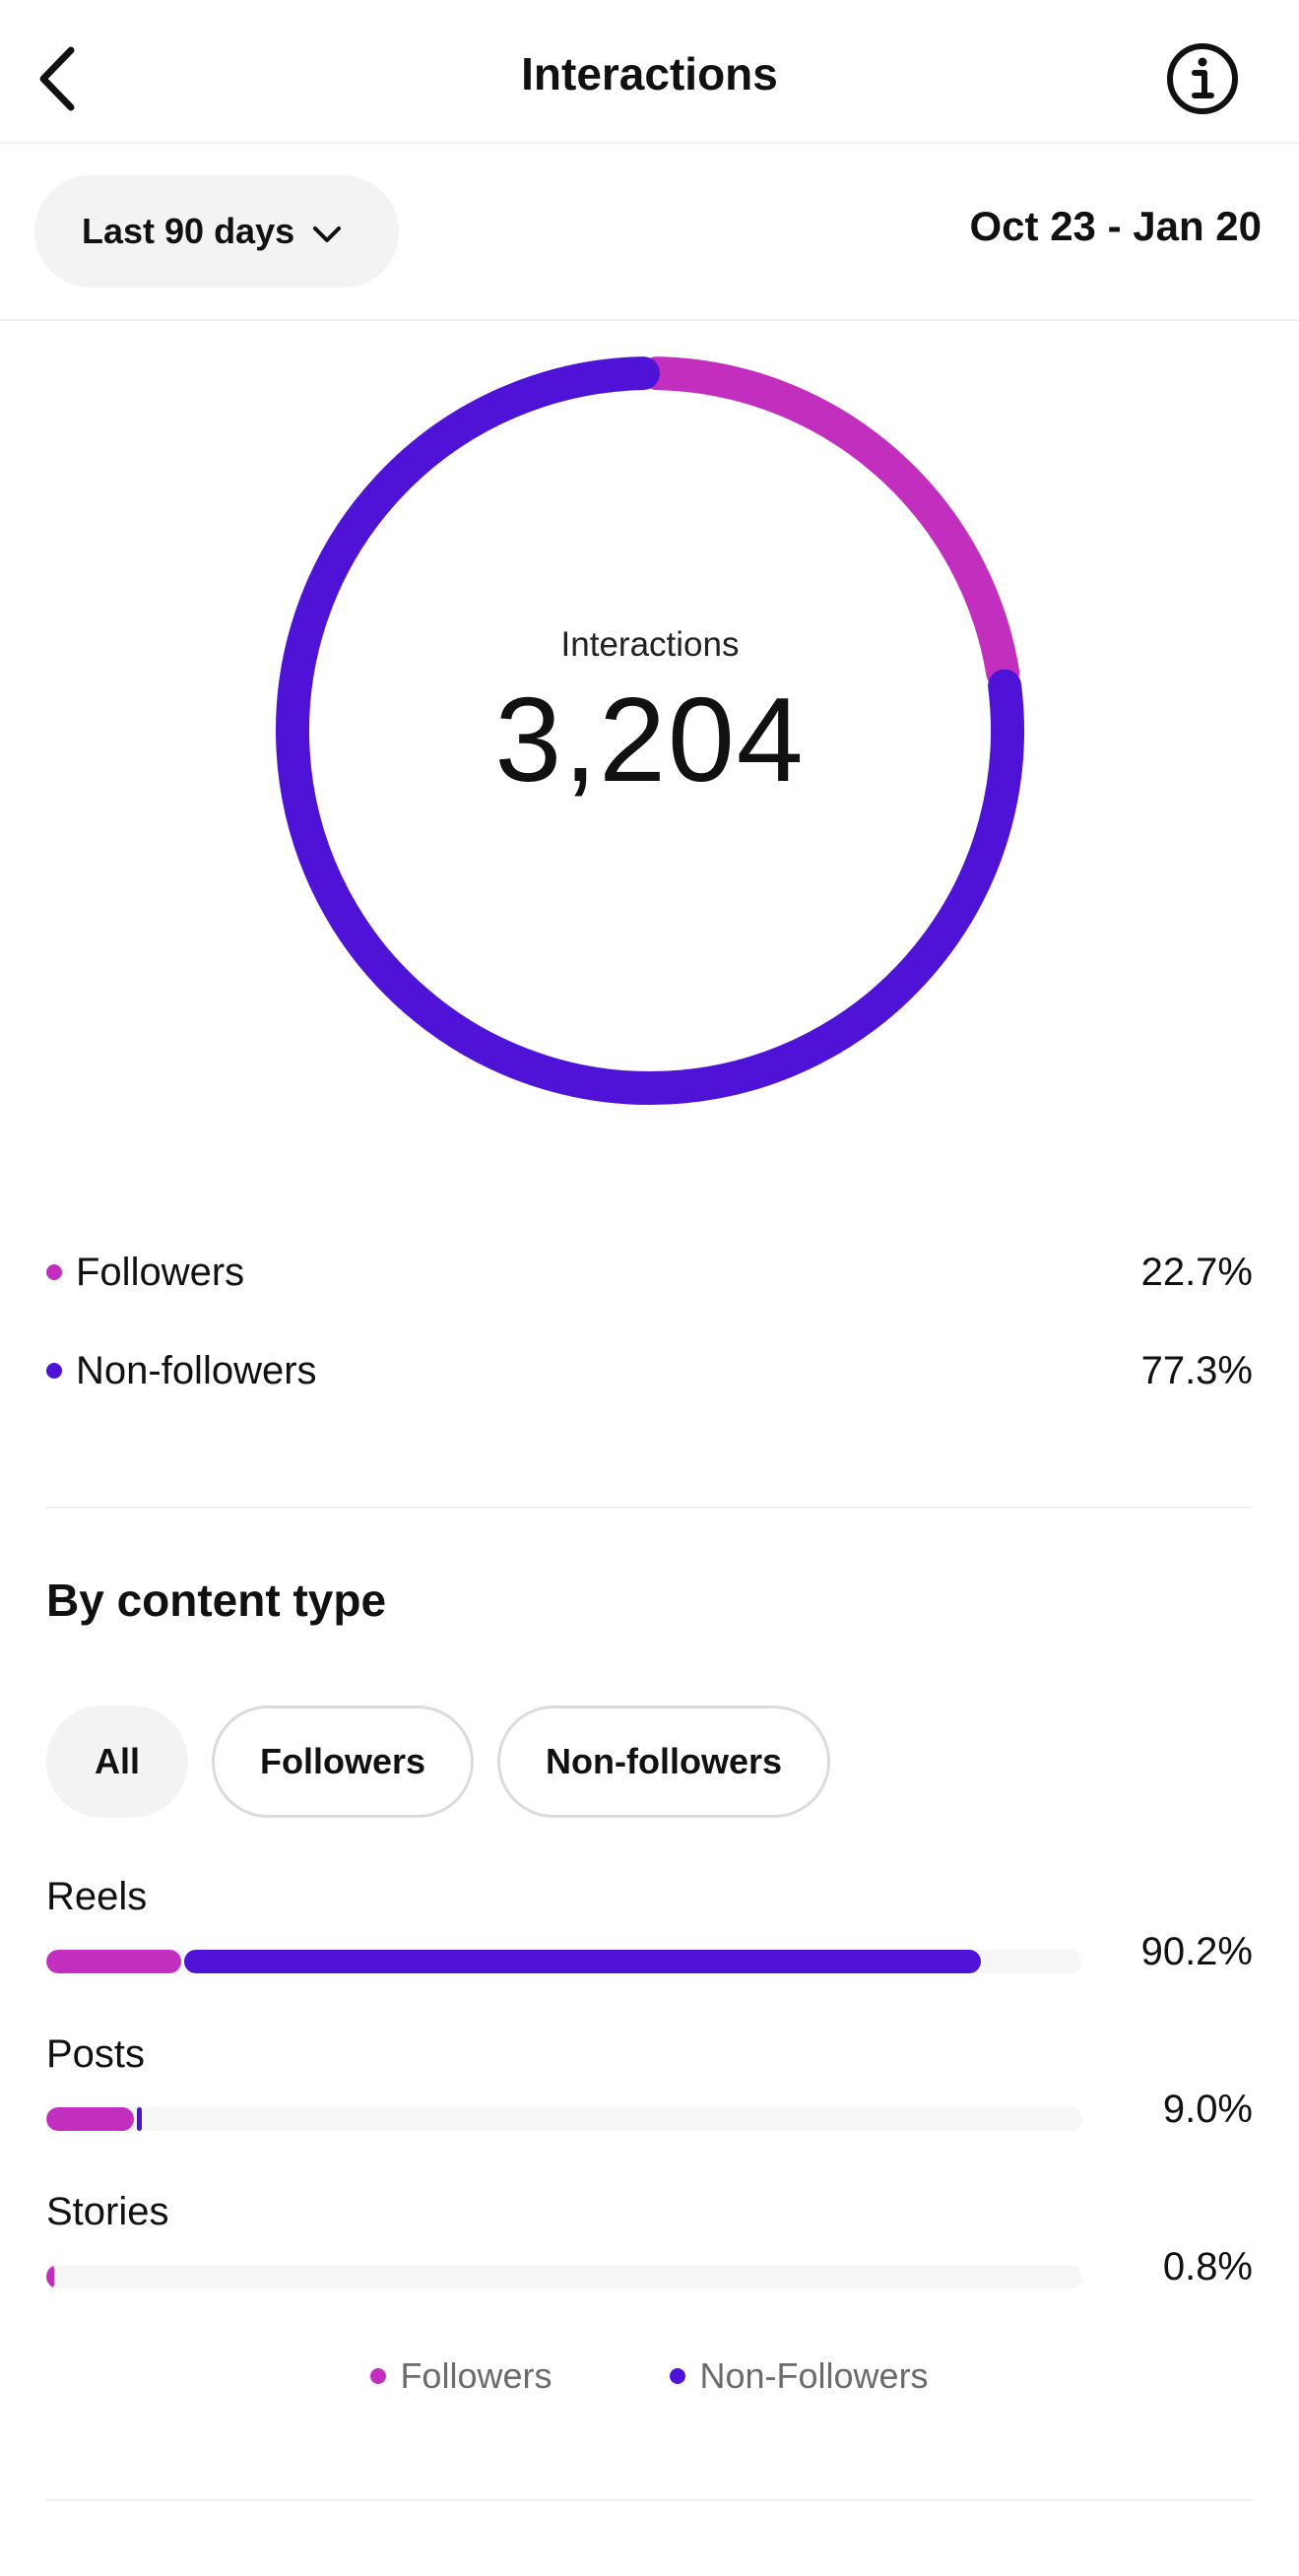 The height and width of the screenshot is (2576, 1299). What do you see at coordinates (650, 644) in the screenshot?
I see `donut-label: Interactions` at bounding box center [650, 644].